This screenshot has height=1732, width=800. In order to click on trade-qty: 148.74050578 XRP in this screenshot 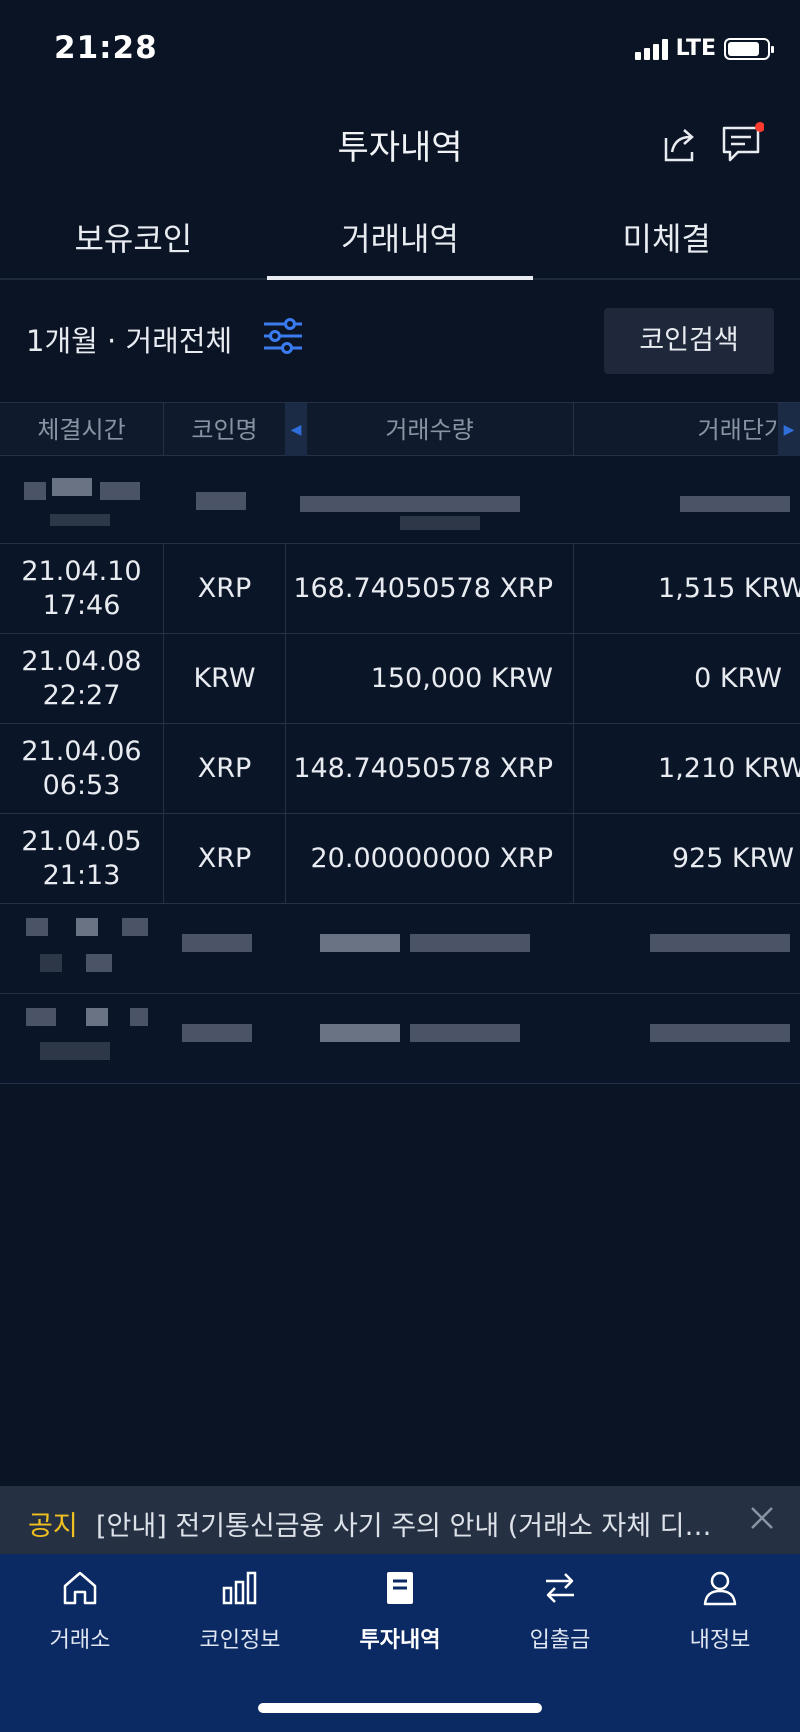, I will do `click(429, 768)`.